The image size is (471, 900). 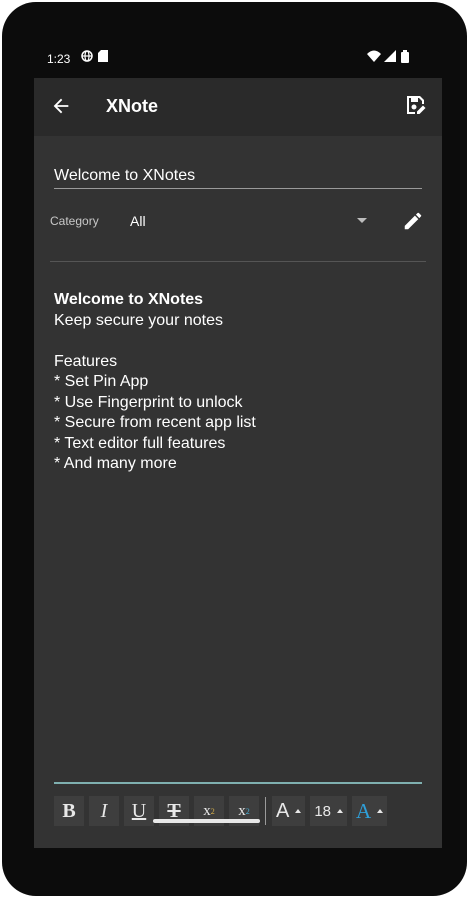 I want to click on divider, so click(x=238, y=261).